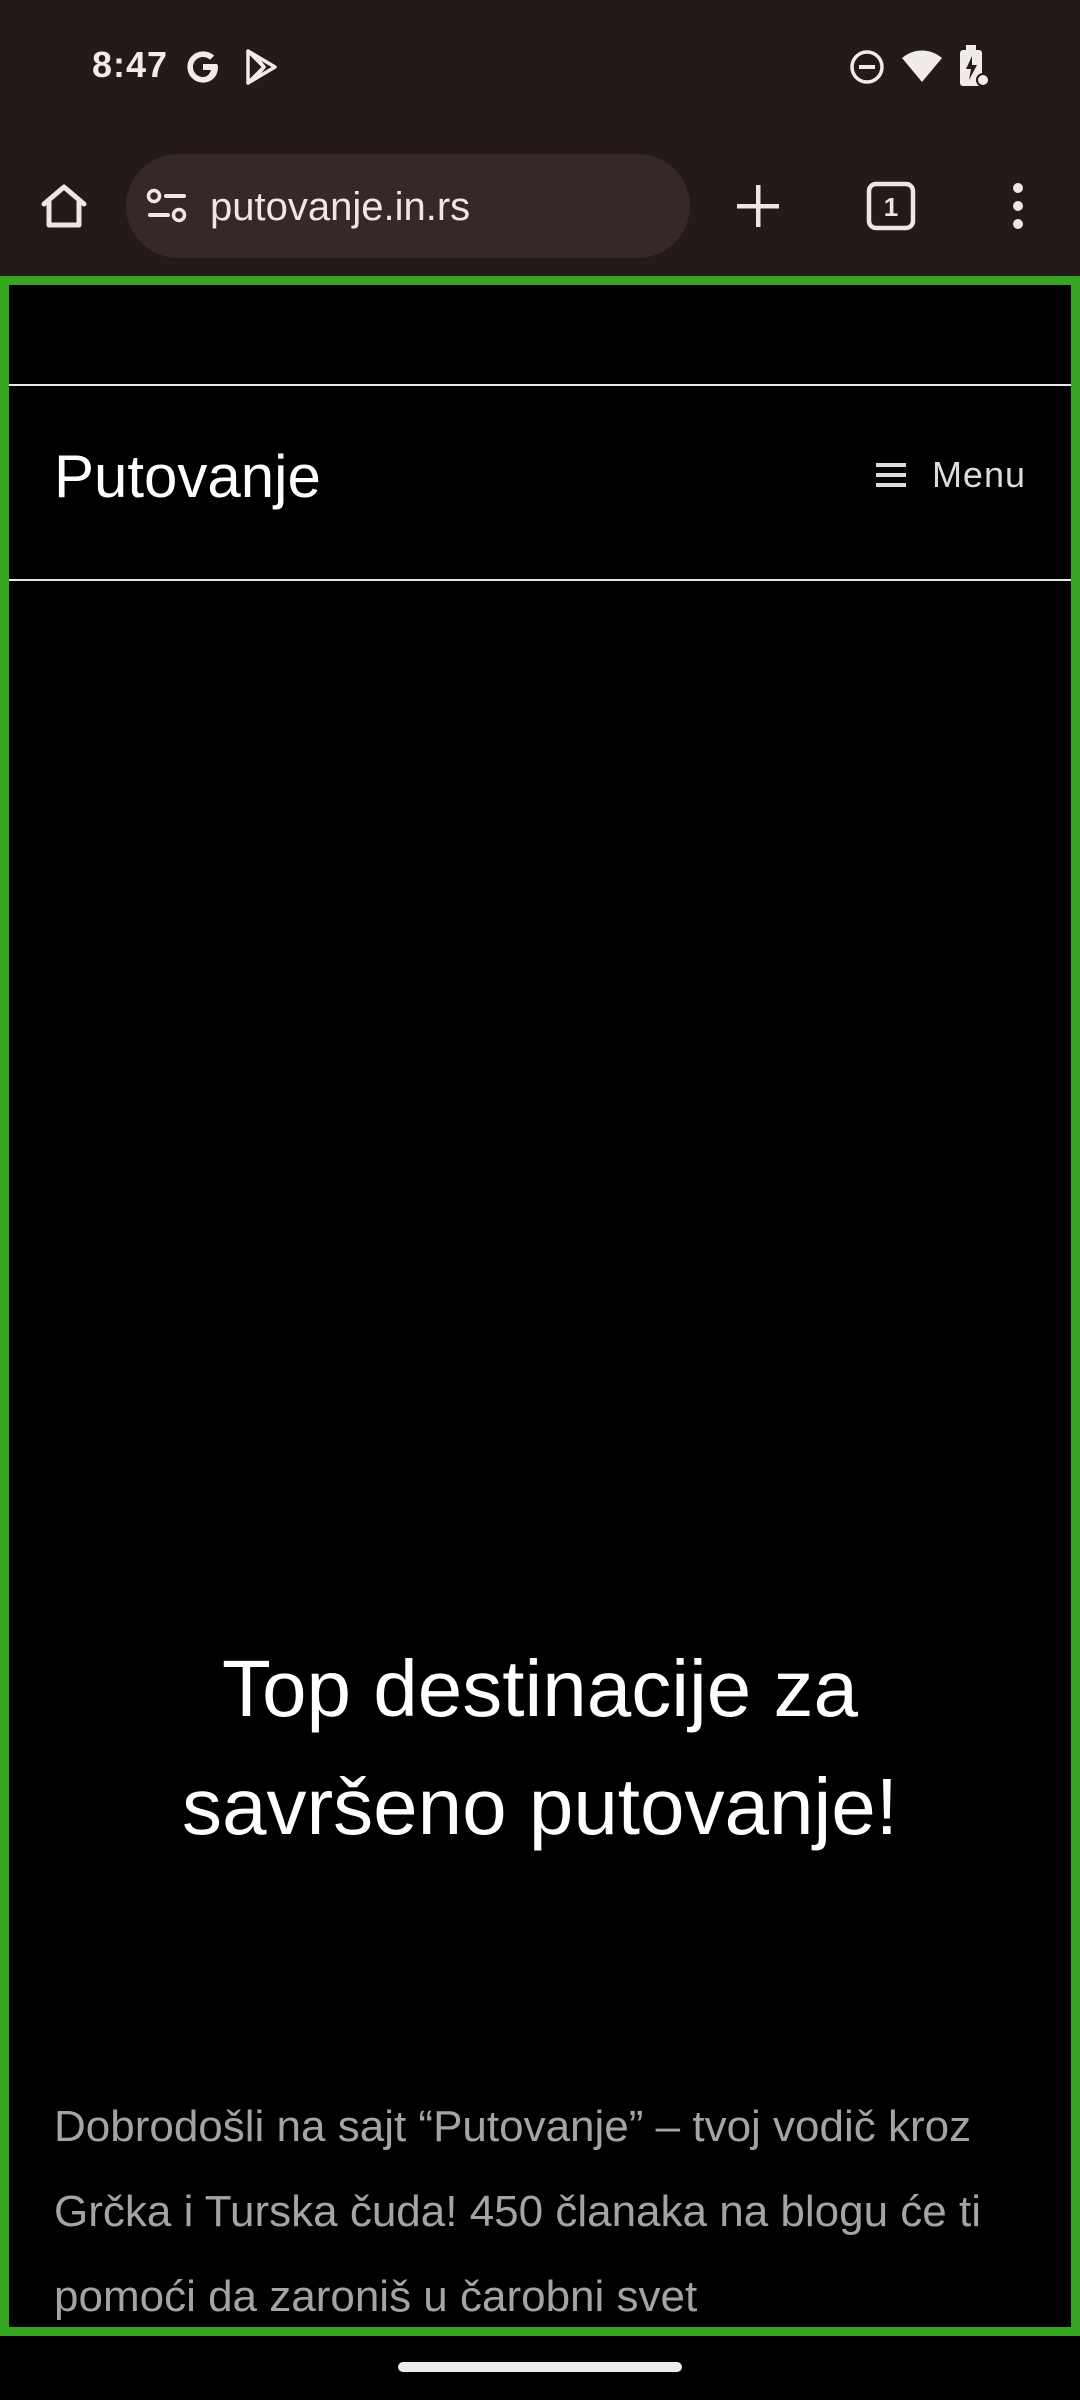 This screenshot has height=2400, width=1080. I want to click on url-text: putovanje.in.rs, so click(340, 207).